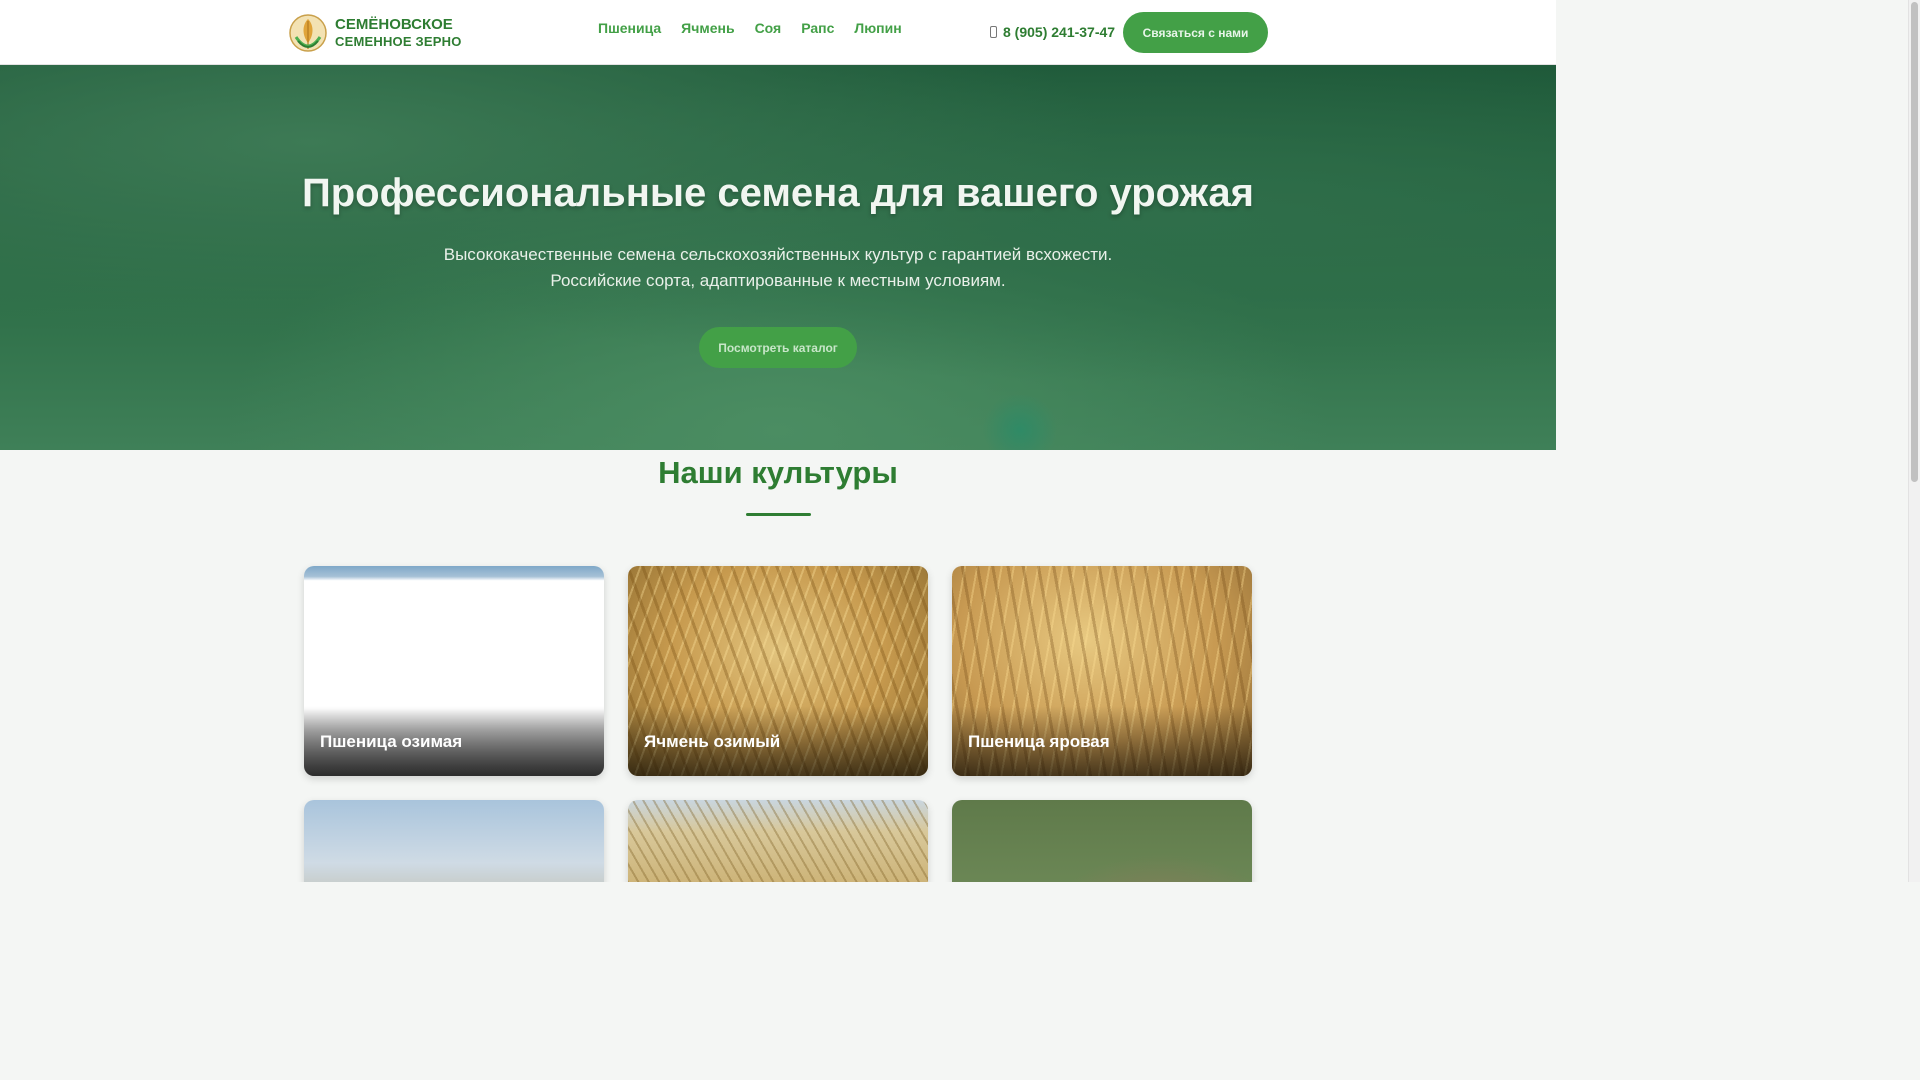 The image size is (1920, 1080). Describe the element at coordinates (1195, 32) in the screenshot. I see `contact-us-button: Связаться с нами` at that location.